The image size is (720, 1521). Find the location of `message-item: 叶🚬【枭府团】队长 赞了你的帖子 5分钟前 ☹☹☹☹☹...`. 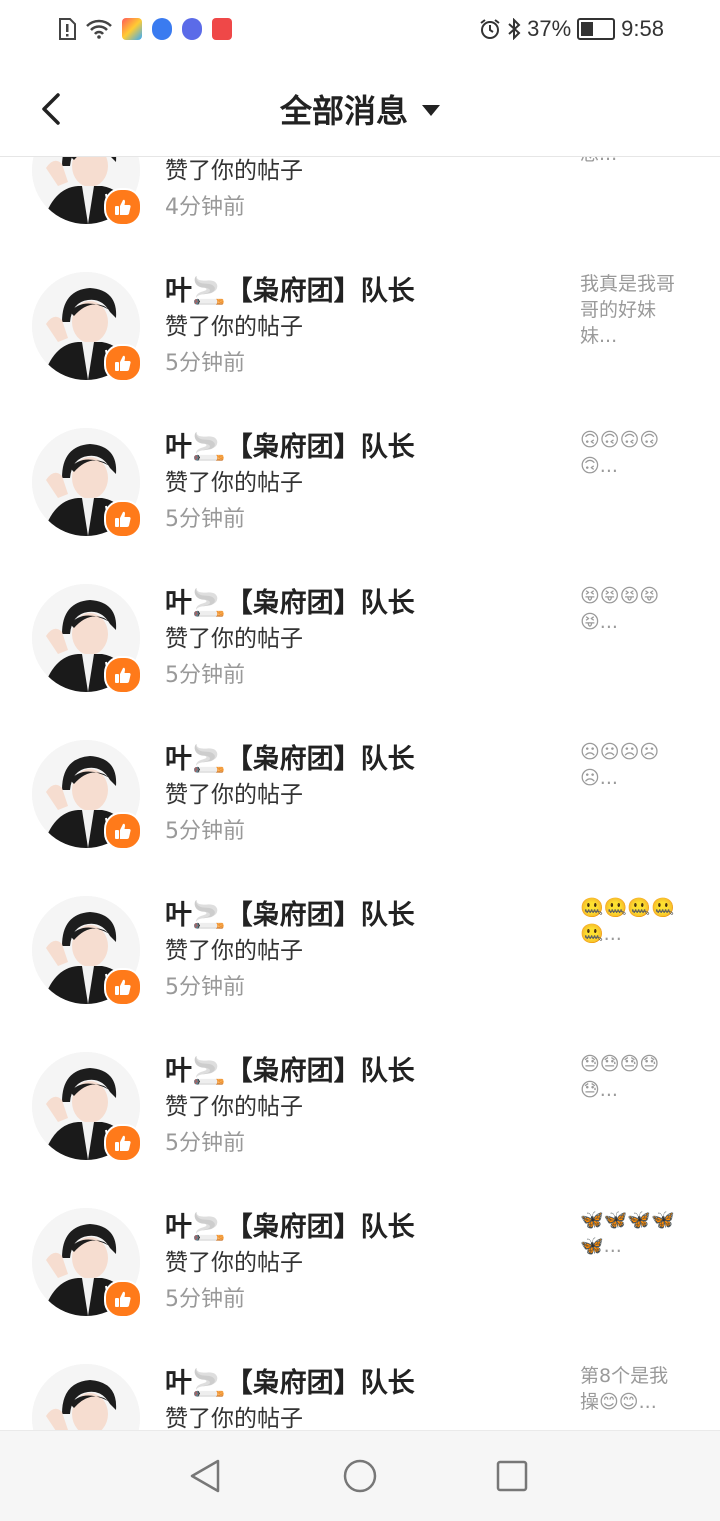

message-item: 叶🚬【枭府团】队长 赞了你的帖子 5分钟前 ☹☹☹☹☹... is located at coordinates (360, 803).